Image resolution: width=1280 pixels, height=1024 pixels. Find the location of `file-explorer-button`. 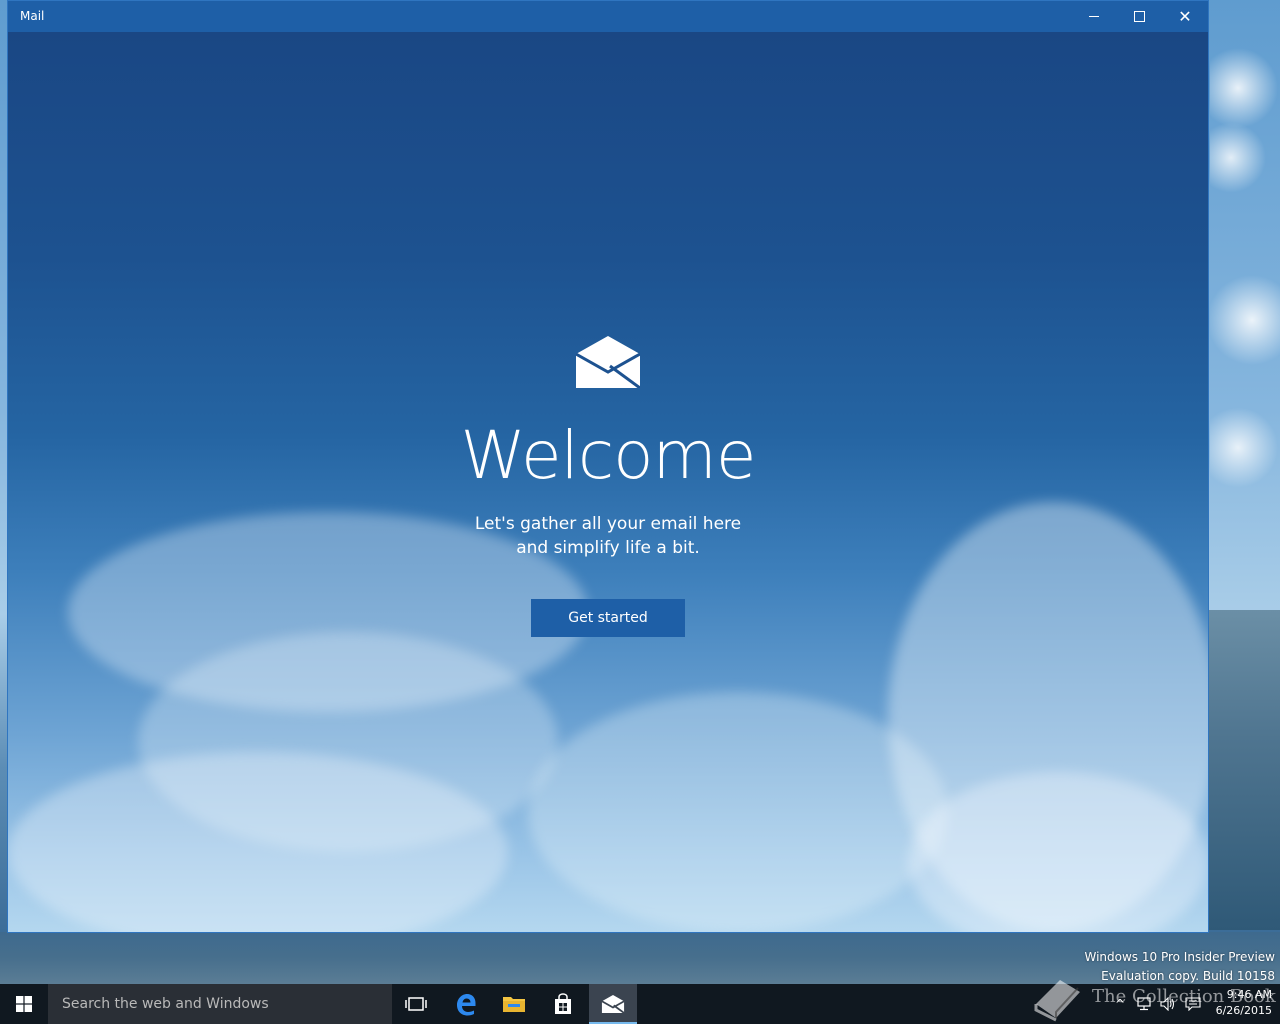

file-explorer-button is located at coordinates (514, 1004).